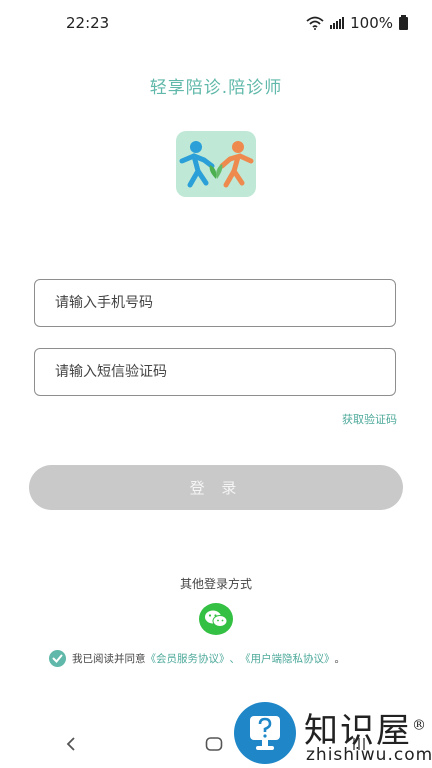 The height and width of the screenshot is (768, 432). Describe the element at coordinates (188, 658) in the screenshot. I see `member-agreement-link: 《会员服务协议》` at that location.